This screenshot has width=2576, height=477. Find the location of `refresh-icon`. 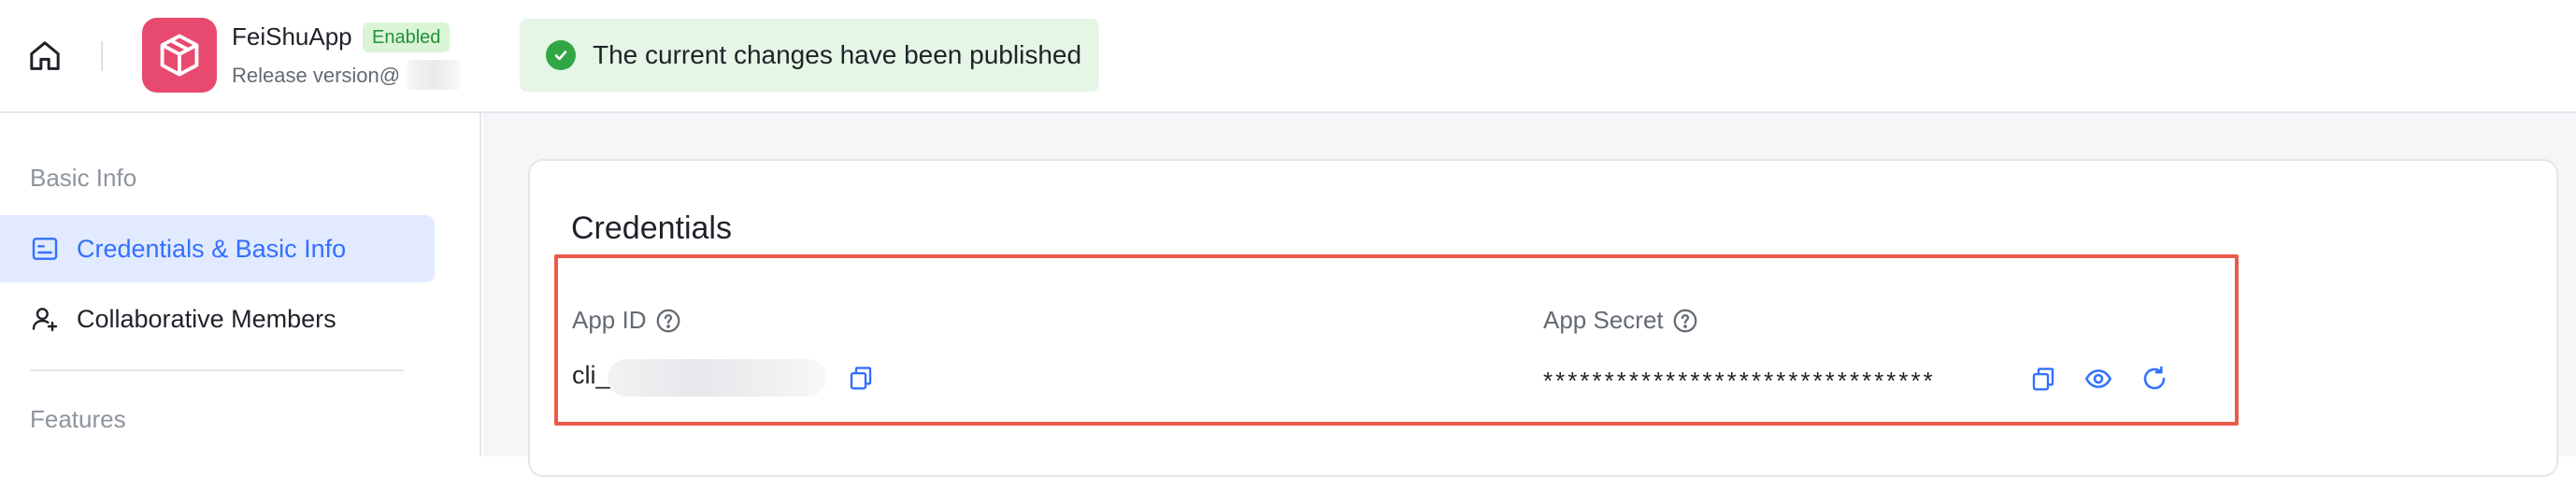

refresh-icon is located at coordinates (2154, 378).